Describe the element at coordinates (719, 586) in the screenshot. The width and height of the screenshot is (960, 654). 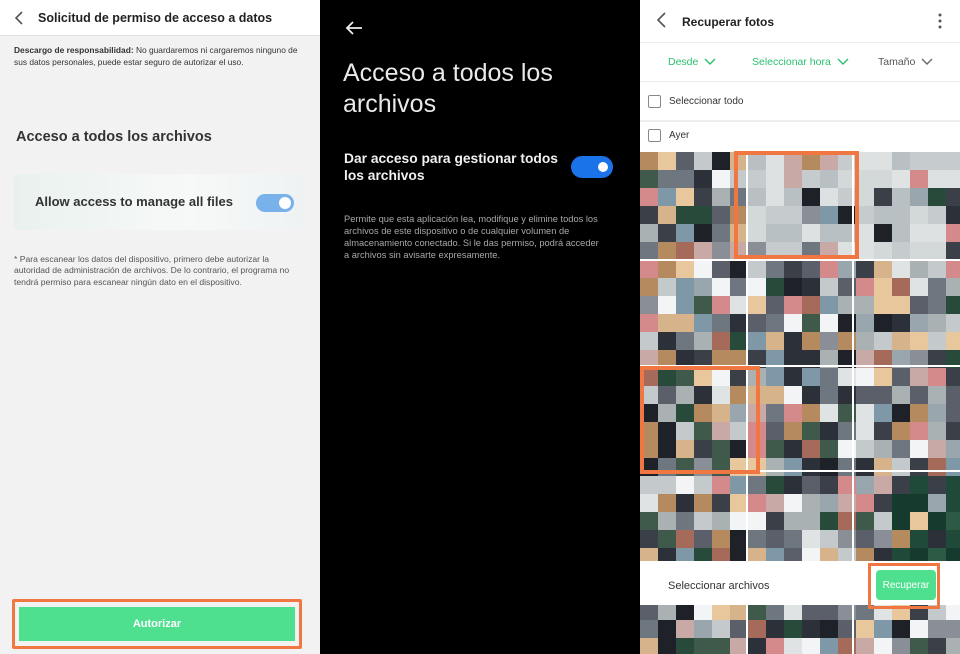
I see `select-files-label: Seleccionar archivos` at that location.